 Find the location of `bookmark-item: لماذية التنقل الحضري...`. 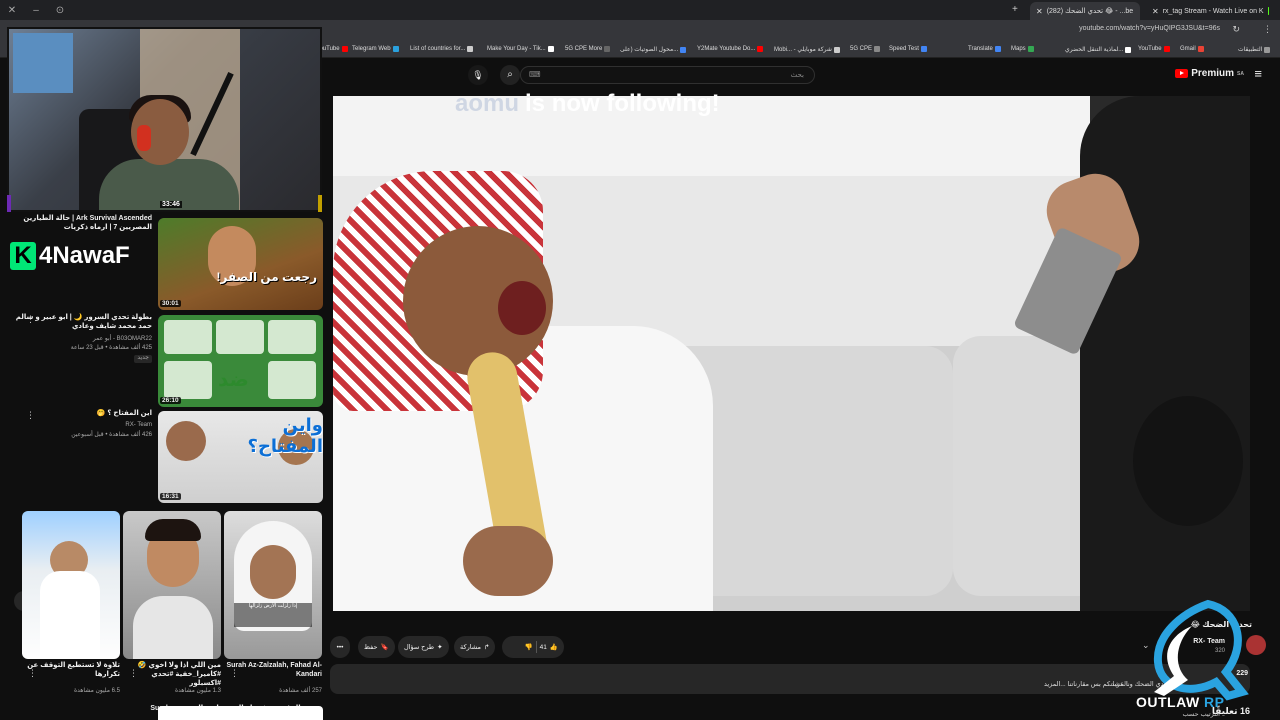

bookmark-item: لماذية التنقل الحضري... is located at coordinates (1098, 49).